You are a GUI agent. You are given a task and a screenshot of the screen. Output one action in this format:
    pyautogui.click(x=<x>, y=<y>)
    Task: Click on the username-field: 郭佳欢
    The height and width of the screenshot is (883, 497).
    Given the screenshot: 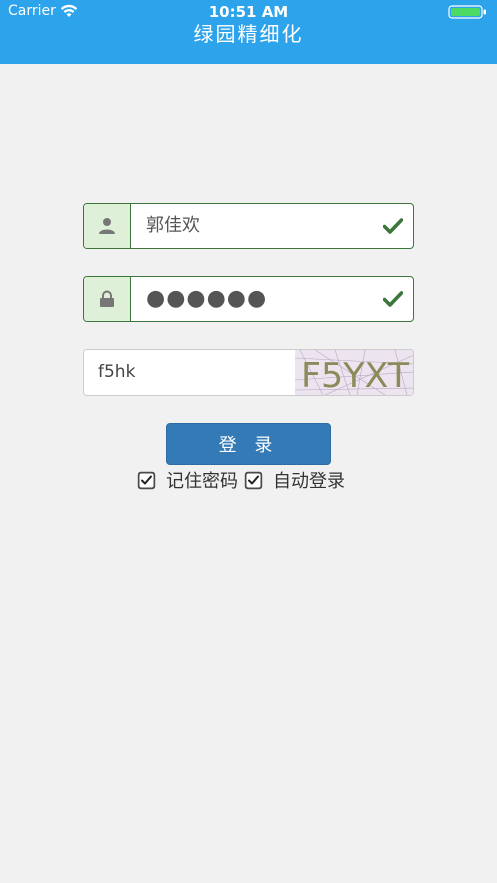 What is the action you would take?
    pyautogui.click(x=248, y=226)
    